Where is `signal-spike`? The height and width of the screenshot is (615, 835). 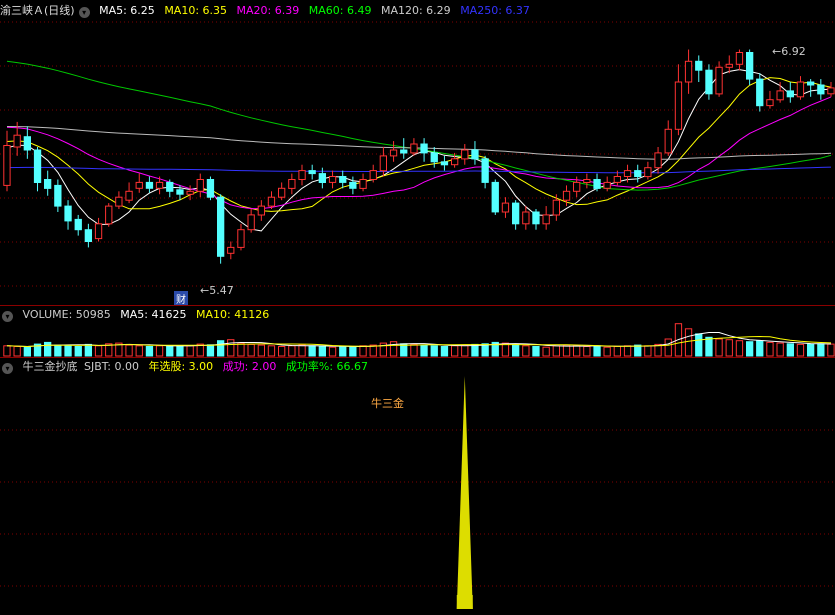
signal-spike is located at coordinates (464, 492).